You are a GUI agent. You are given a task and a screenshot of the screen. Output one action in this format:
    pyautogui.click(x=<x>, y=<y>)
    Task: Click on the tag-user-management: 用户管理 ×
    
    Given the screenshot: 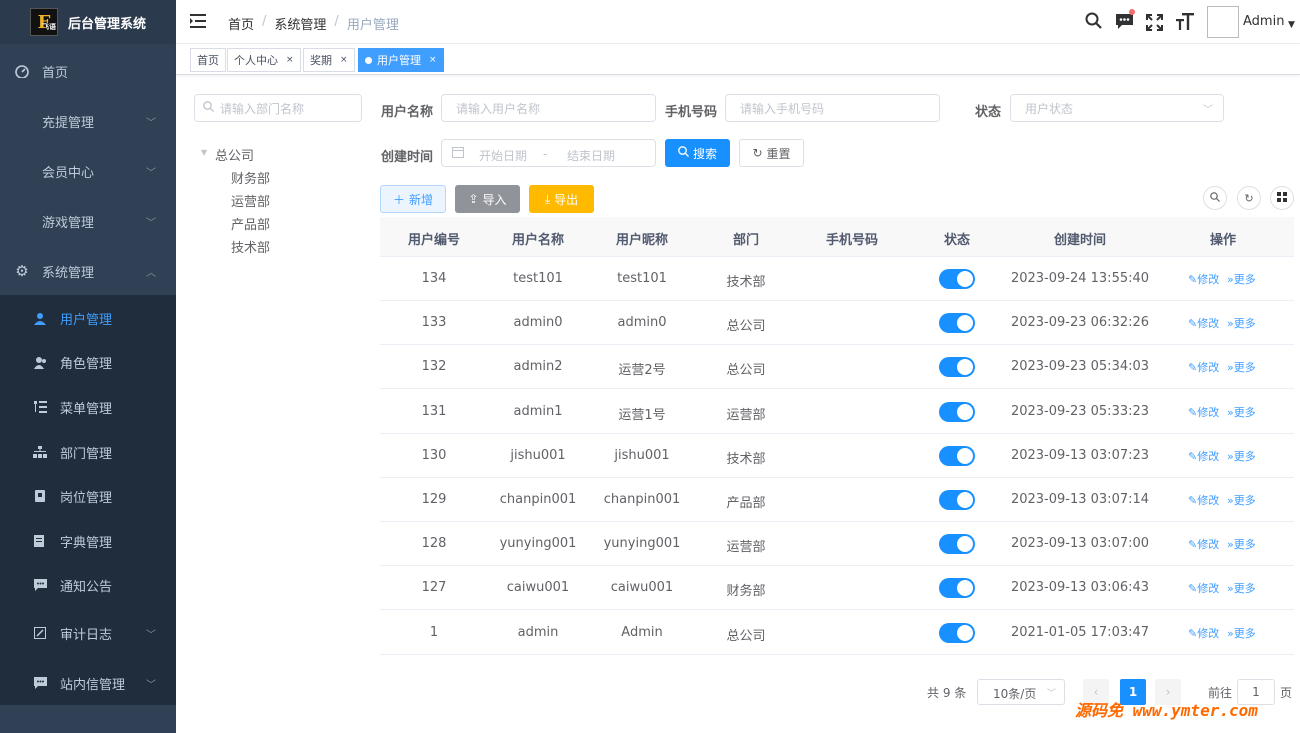 What is the action you would take?
    pyautogui.click(x=401, y=60)
    